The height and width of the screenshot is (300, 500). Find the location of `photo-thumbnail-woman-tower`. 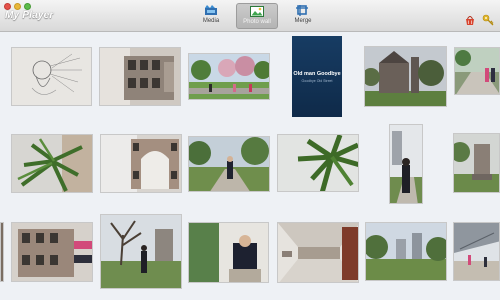

photo-thumbnail-woman-tower is located at coordinates (406, 164).